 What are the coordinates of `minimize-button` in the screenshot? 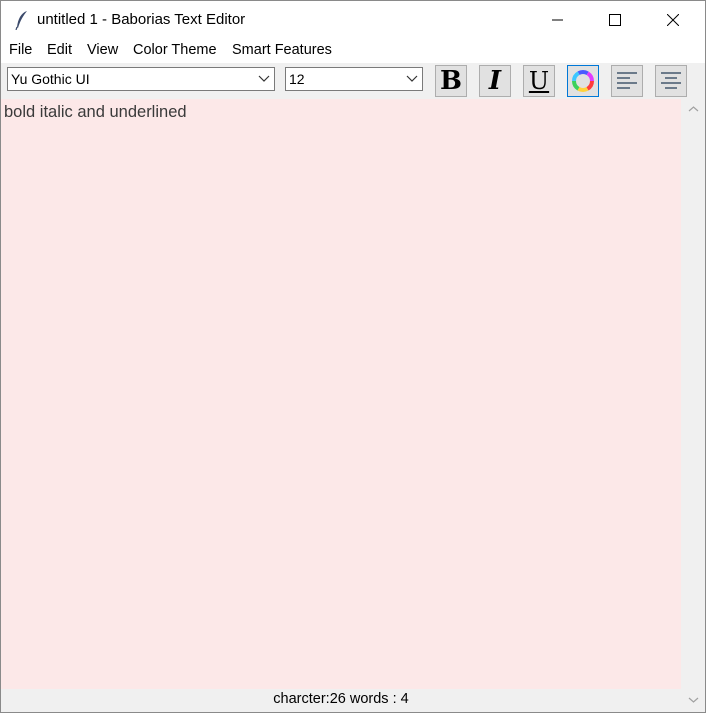 It's located at (558, 20).